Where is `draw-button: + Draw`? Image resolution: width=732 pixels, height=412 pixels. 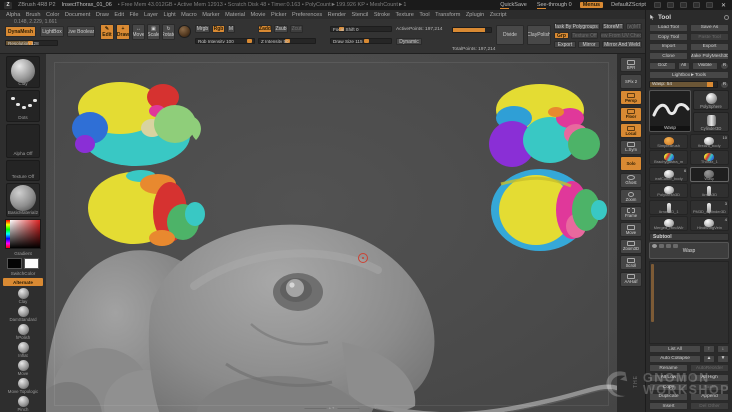
draw-button: + Draw is located at coordinates (123, 32).